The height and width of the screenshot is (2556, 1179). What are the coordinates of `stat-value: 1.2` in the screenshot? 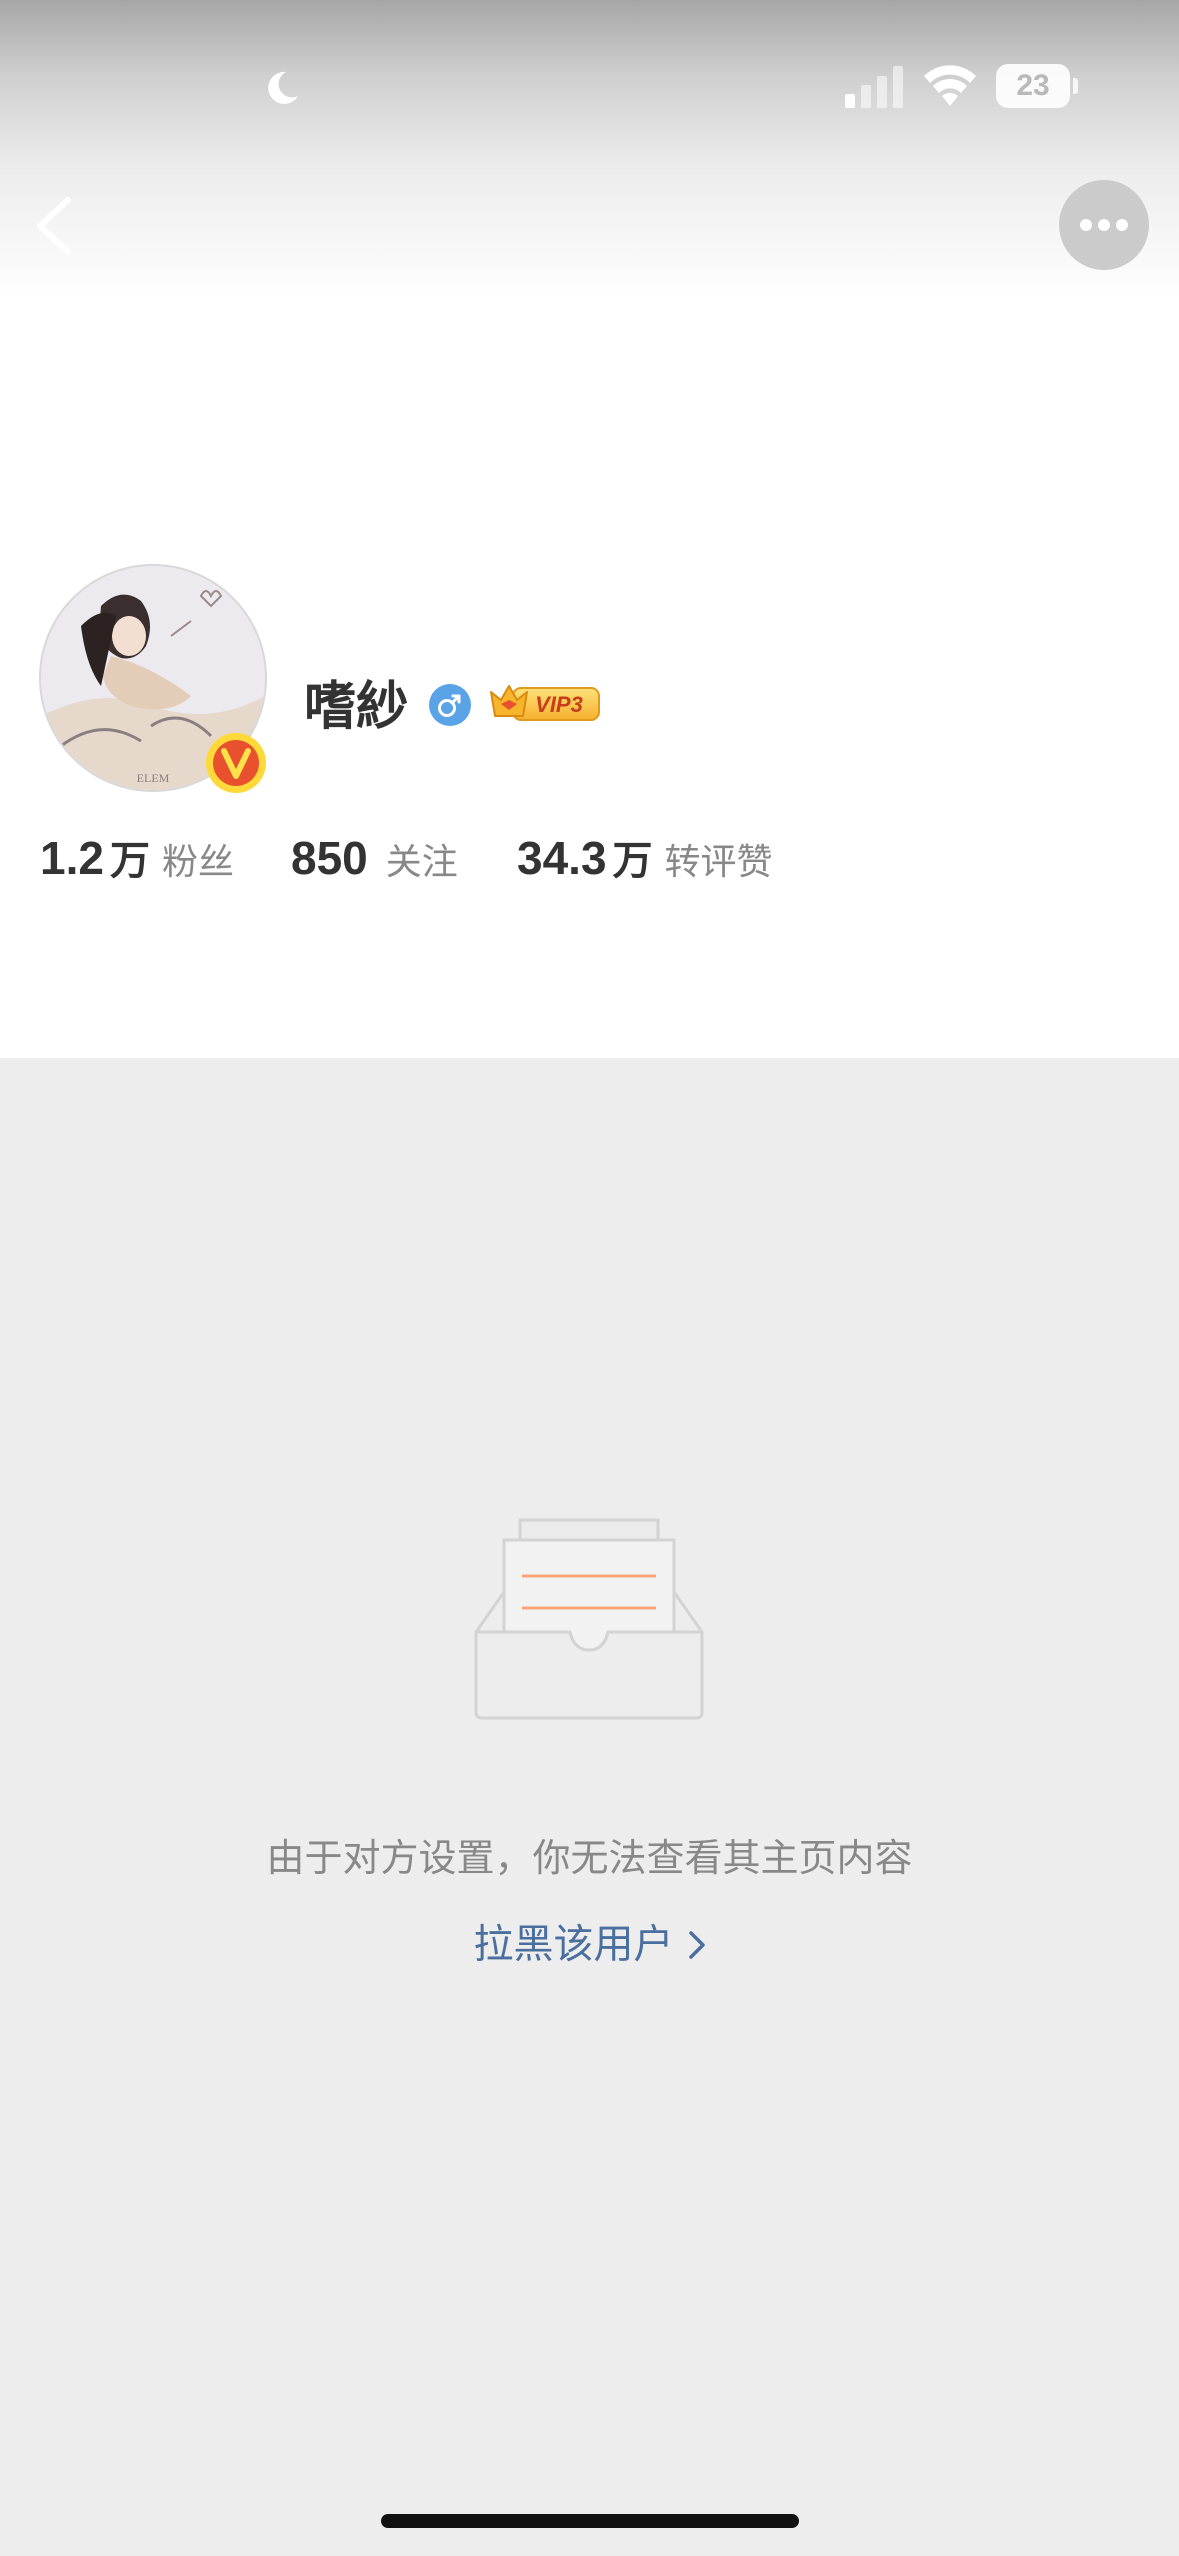 It's located at (72, 858).